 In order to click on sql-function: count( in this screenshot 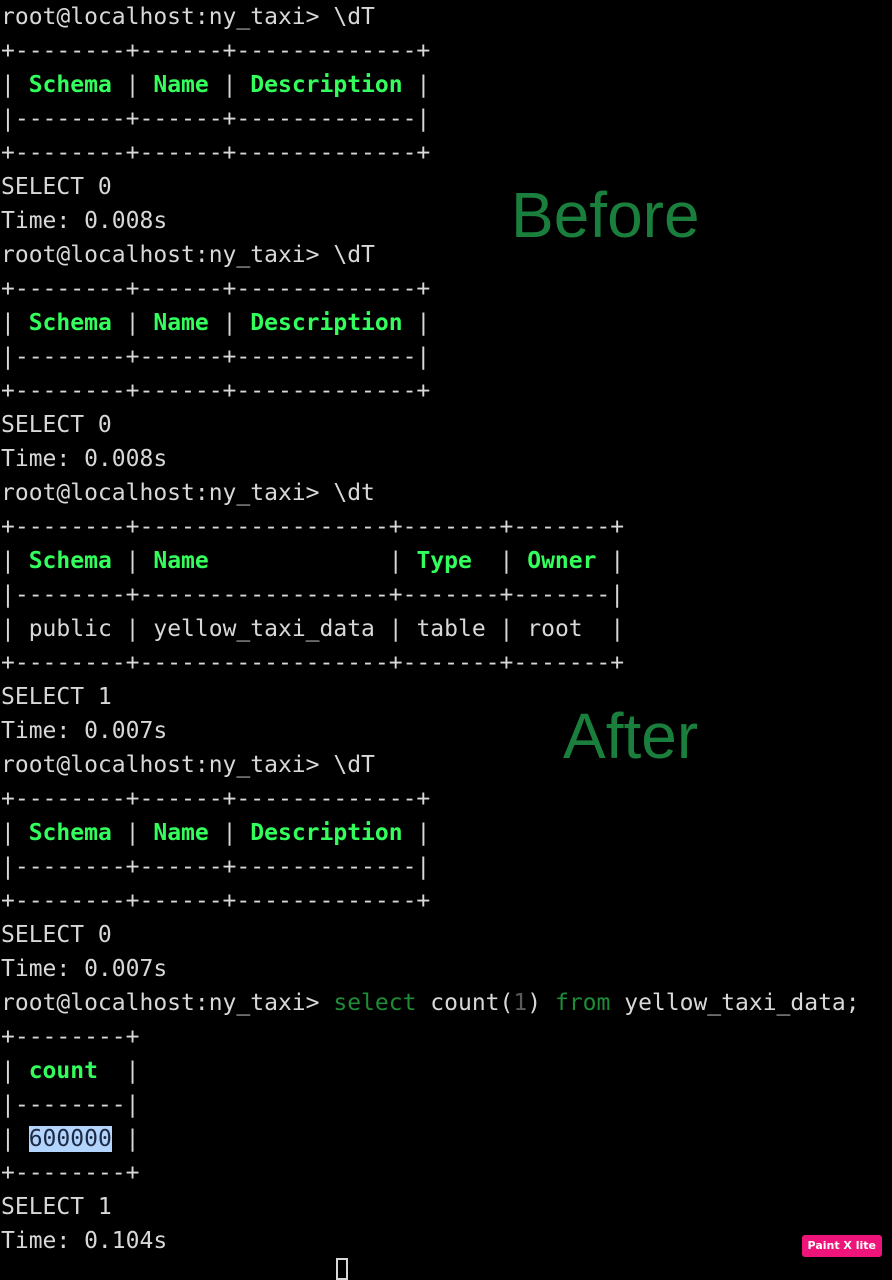, I will do `click(472, 1003)`.